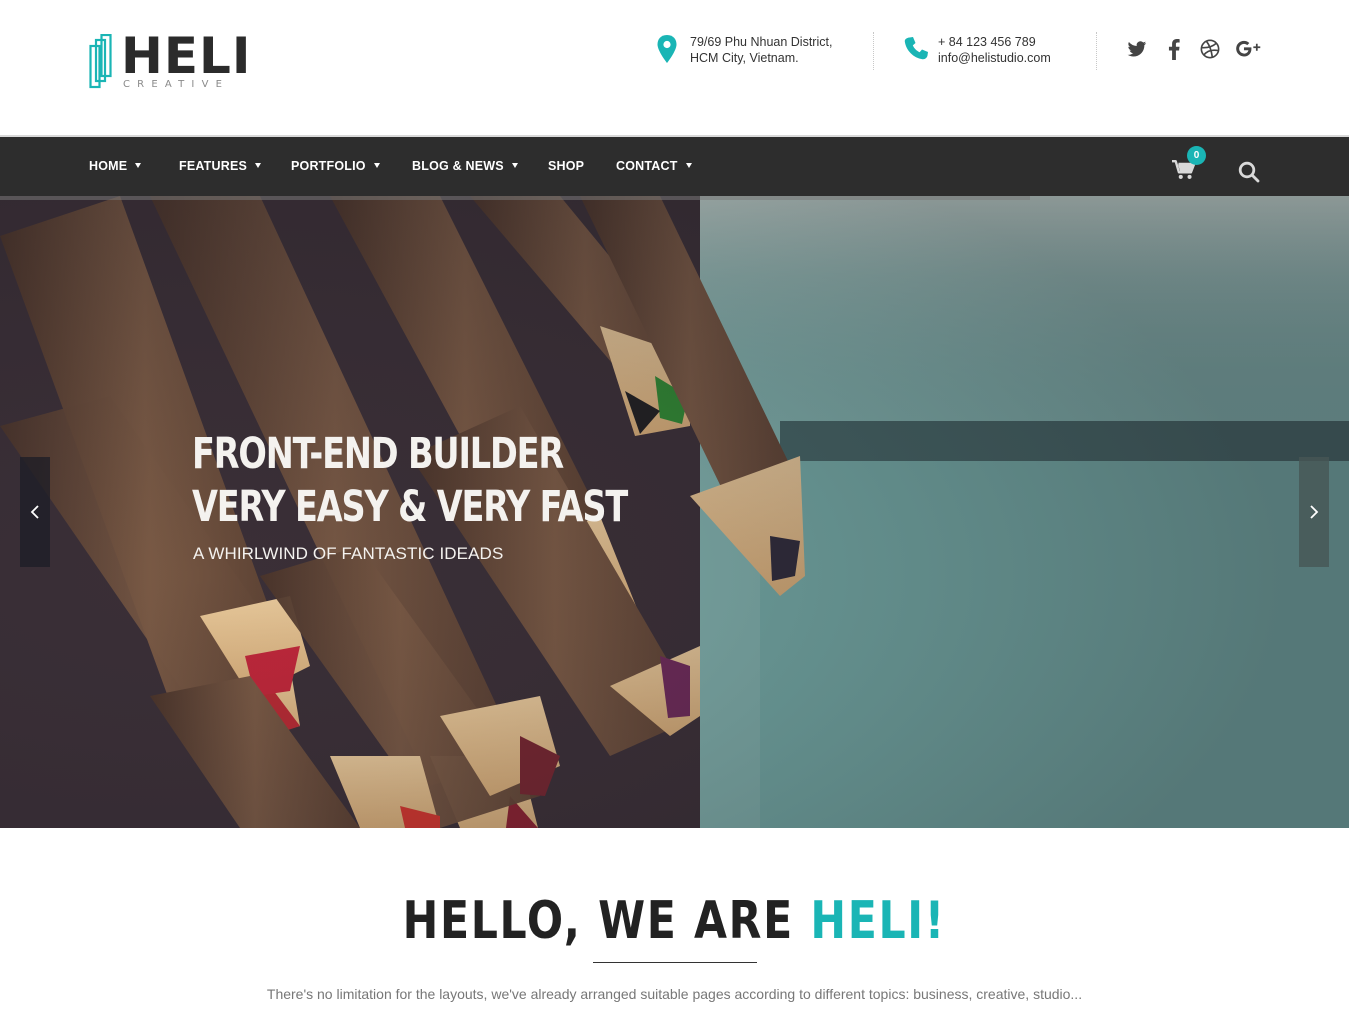 Image resolution: width=1349 pixels, height=1012 pixels. Describe the element at coordinates (1249, 49) in the screenshot. I see `google-plus-icon` at that location.